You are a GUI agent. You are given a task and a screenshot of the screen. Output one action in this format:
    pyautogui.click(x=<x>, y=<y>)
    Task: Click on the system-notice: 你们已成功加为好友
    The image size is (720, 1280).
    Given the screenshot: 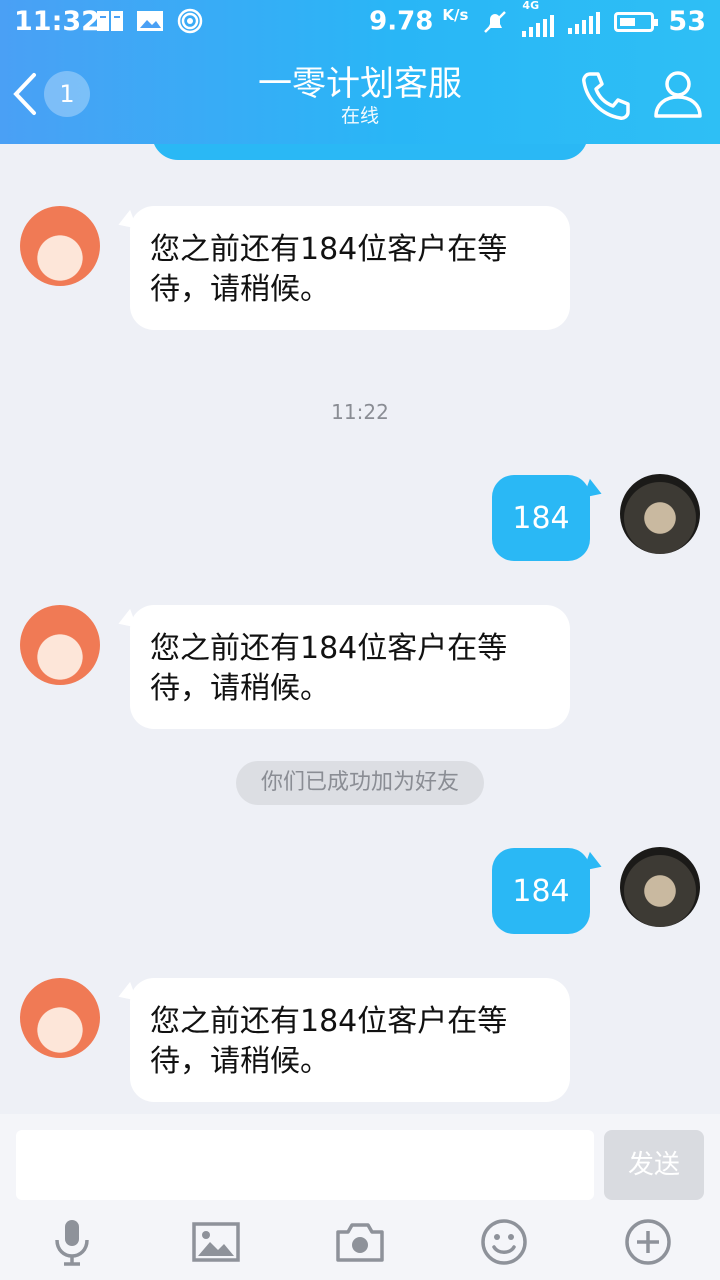 What is the action you would take?
    pyautogui.click(x=360, y=783)
    